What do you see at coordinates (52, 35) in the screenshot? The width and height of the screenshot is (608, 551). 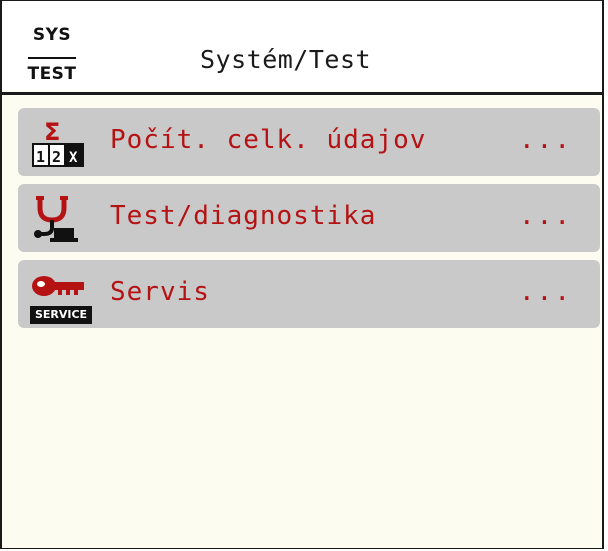 I see `badge-top-text: SYS` at bounding box center [52, 35].